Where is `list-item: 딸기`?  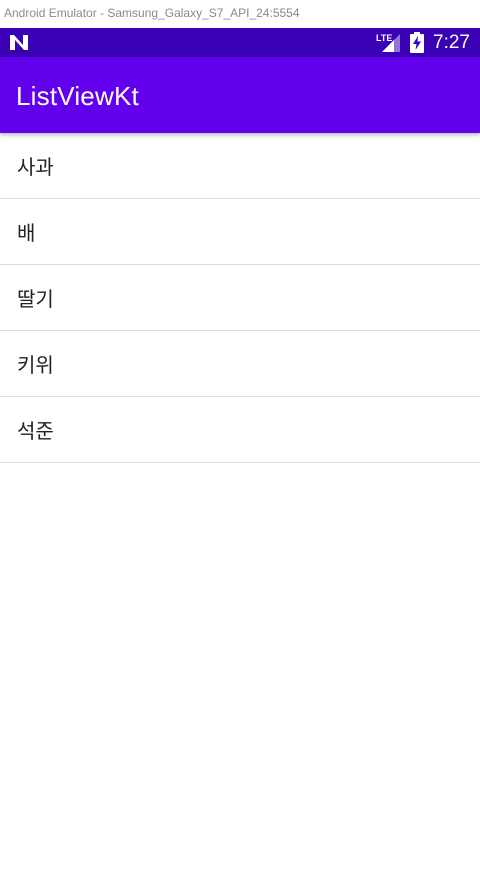 list-item: 딸기 is located at coordinates (240, 298).